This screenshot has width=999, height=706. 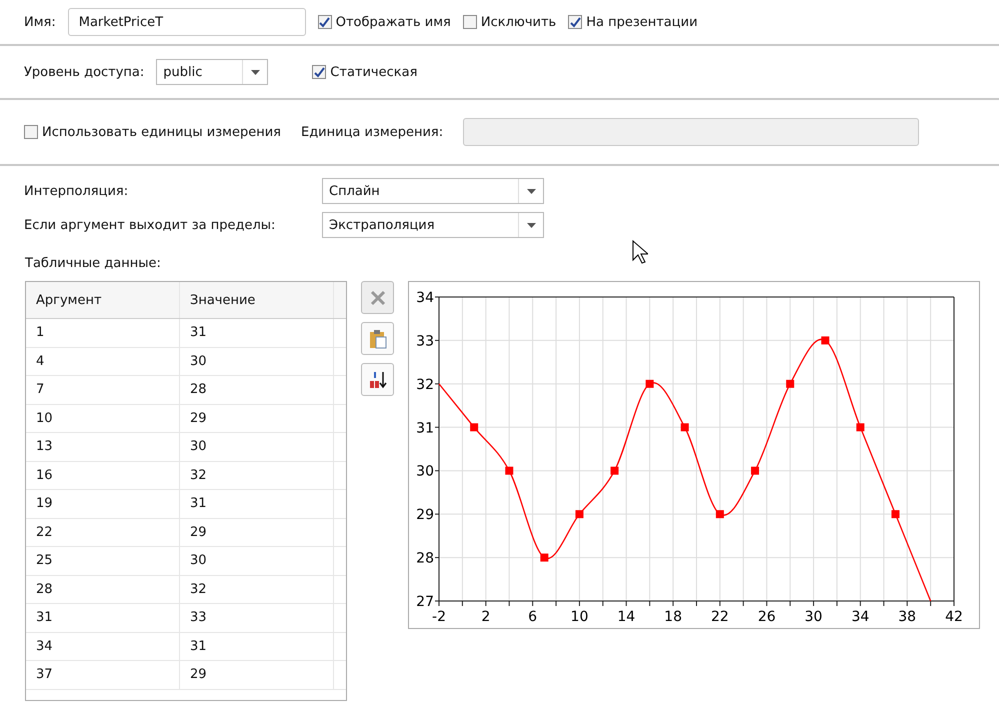 I want to click on sort-button, so click(x=377, y=379).